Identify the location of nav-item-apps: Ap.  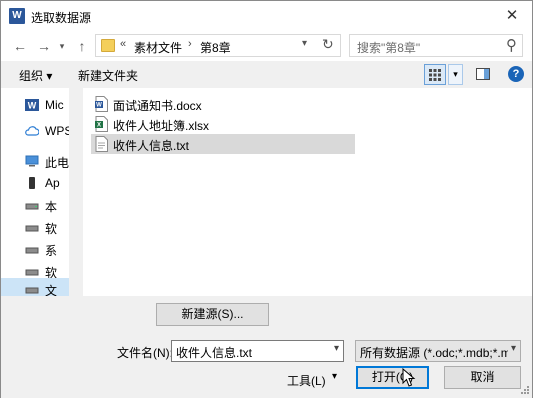
(35, 183).